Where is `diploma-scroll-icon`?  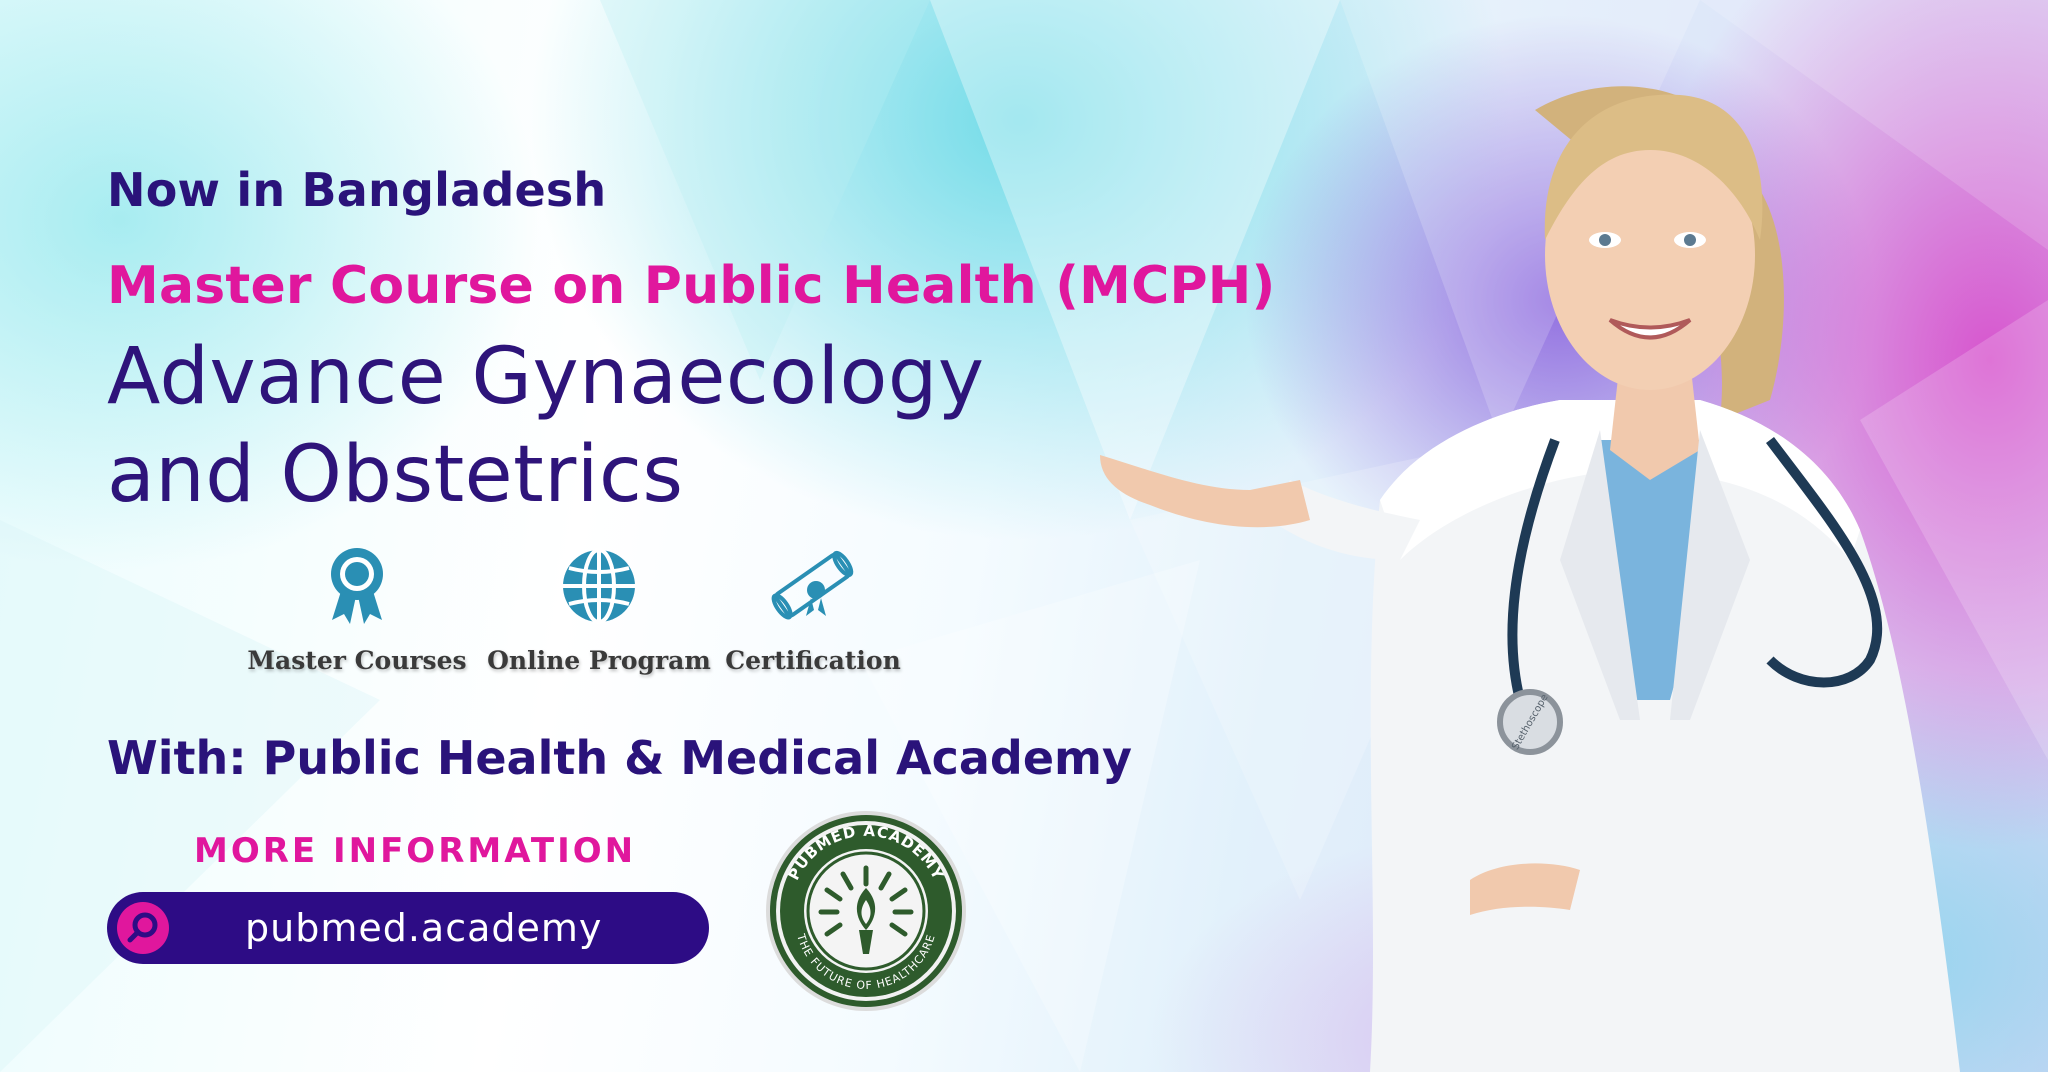
diploma-scroll-icon is located at coordinates (812, 585).